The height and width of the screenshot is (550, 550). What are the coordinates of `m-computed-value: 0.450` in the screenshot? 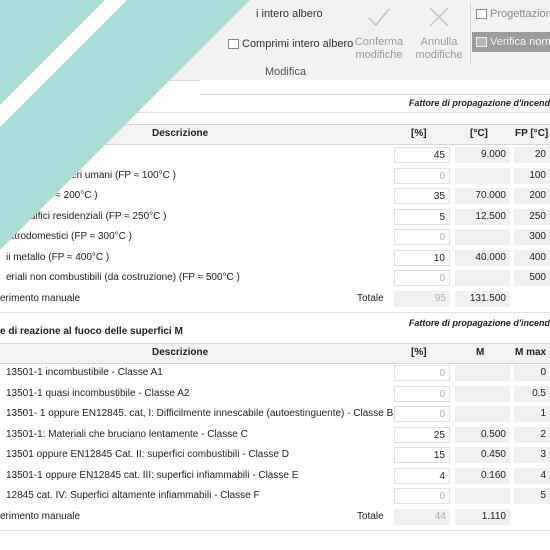 It's located at (482, 455).